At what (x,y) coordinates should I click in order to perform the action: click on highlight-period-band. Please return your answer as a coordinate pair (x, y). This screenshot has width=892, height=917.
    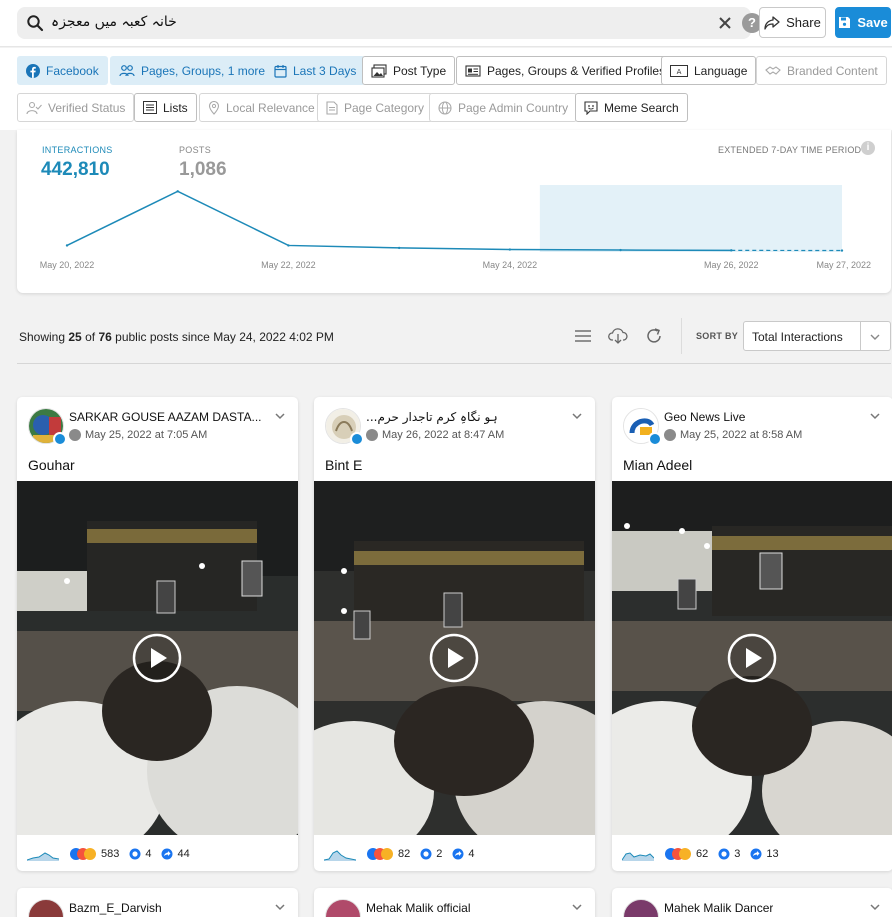
    Looking at the image, I should click on (690, 218).